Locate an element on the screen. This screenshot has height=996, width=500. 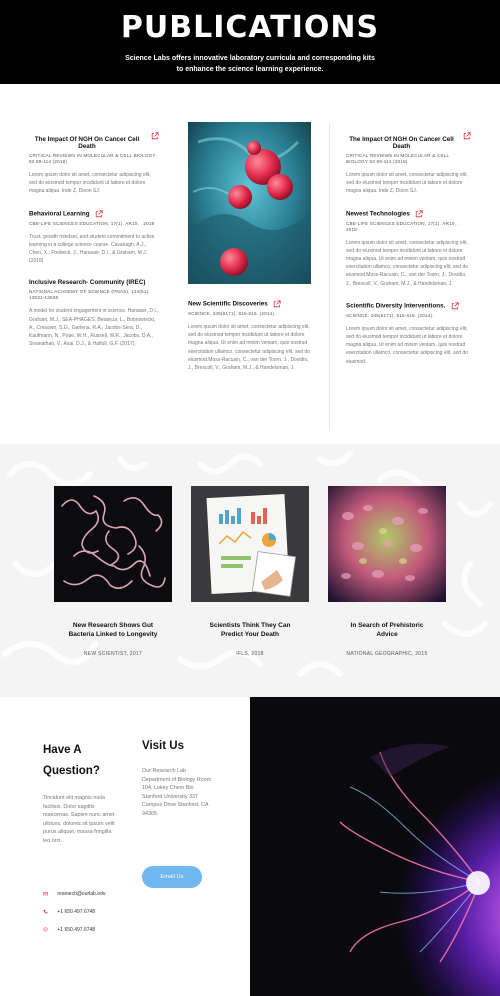
page-title: PUBLICATIONS is located at coordinates (250, 27).